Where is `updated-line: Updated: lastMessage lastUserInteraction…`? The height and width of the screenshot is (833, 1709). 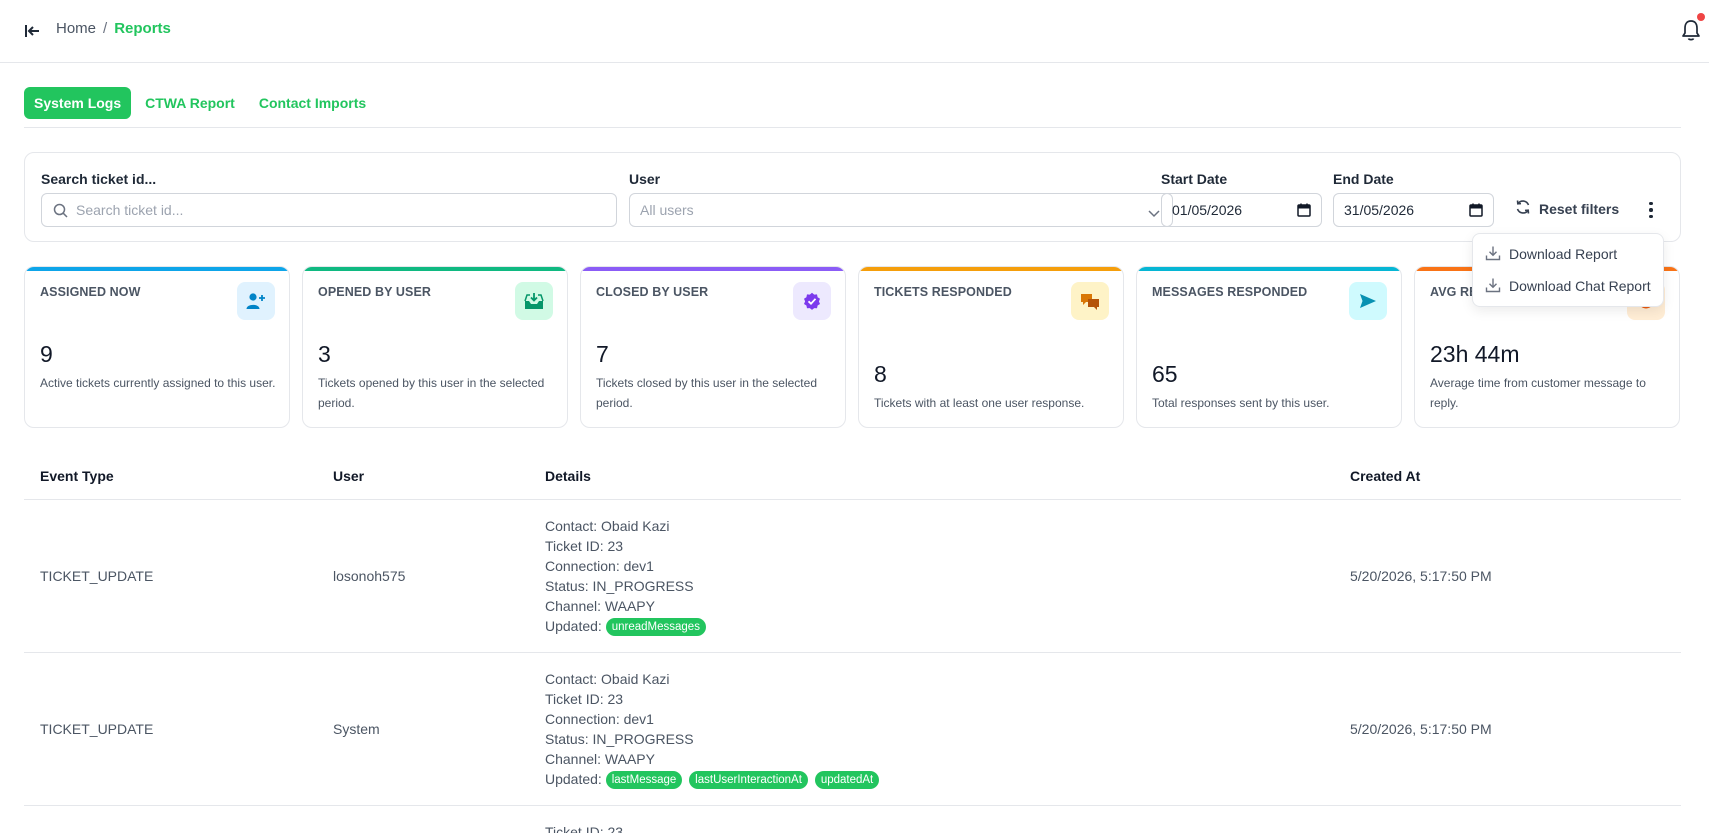 updated-line: Updated: lastMessage lastUserInteraction… is located at coordinates (713, 779).